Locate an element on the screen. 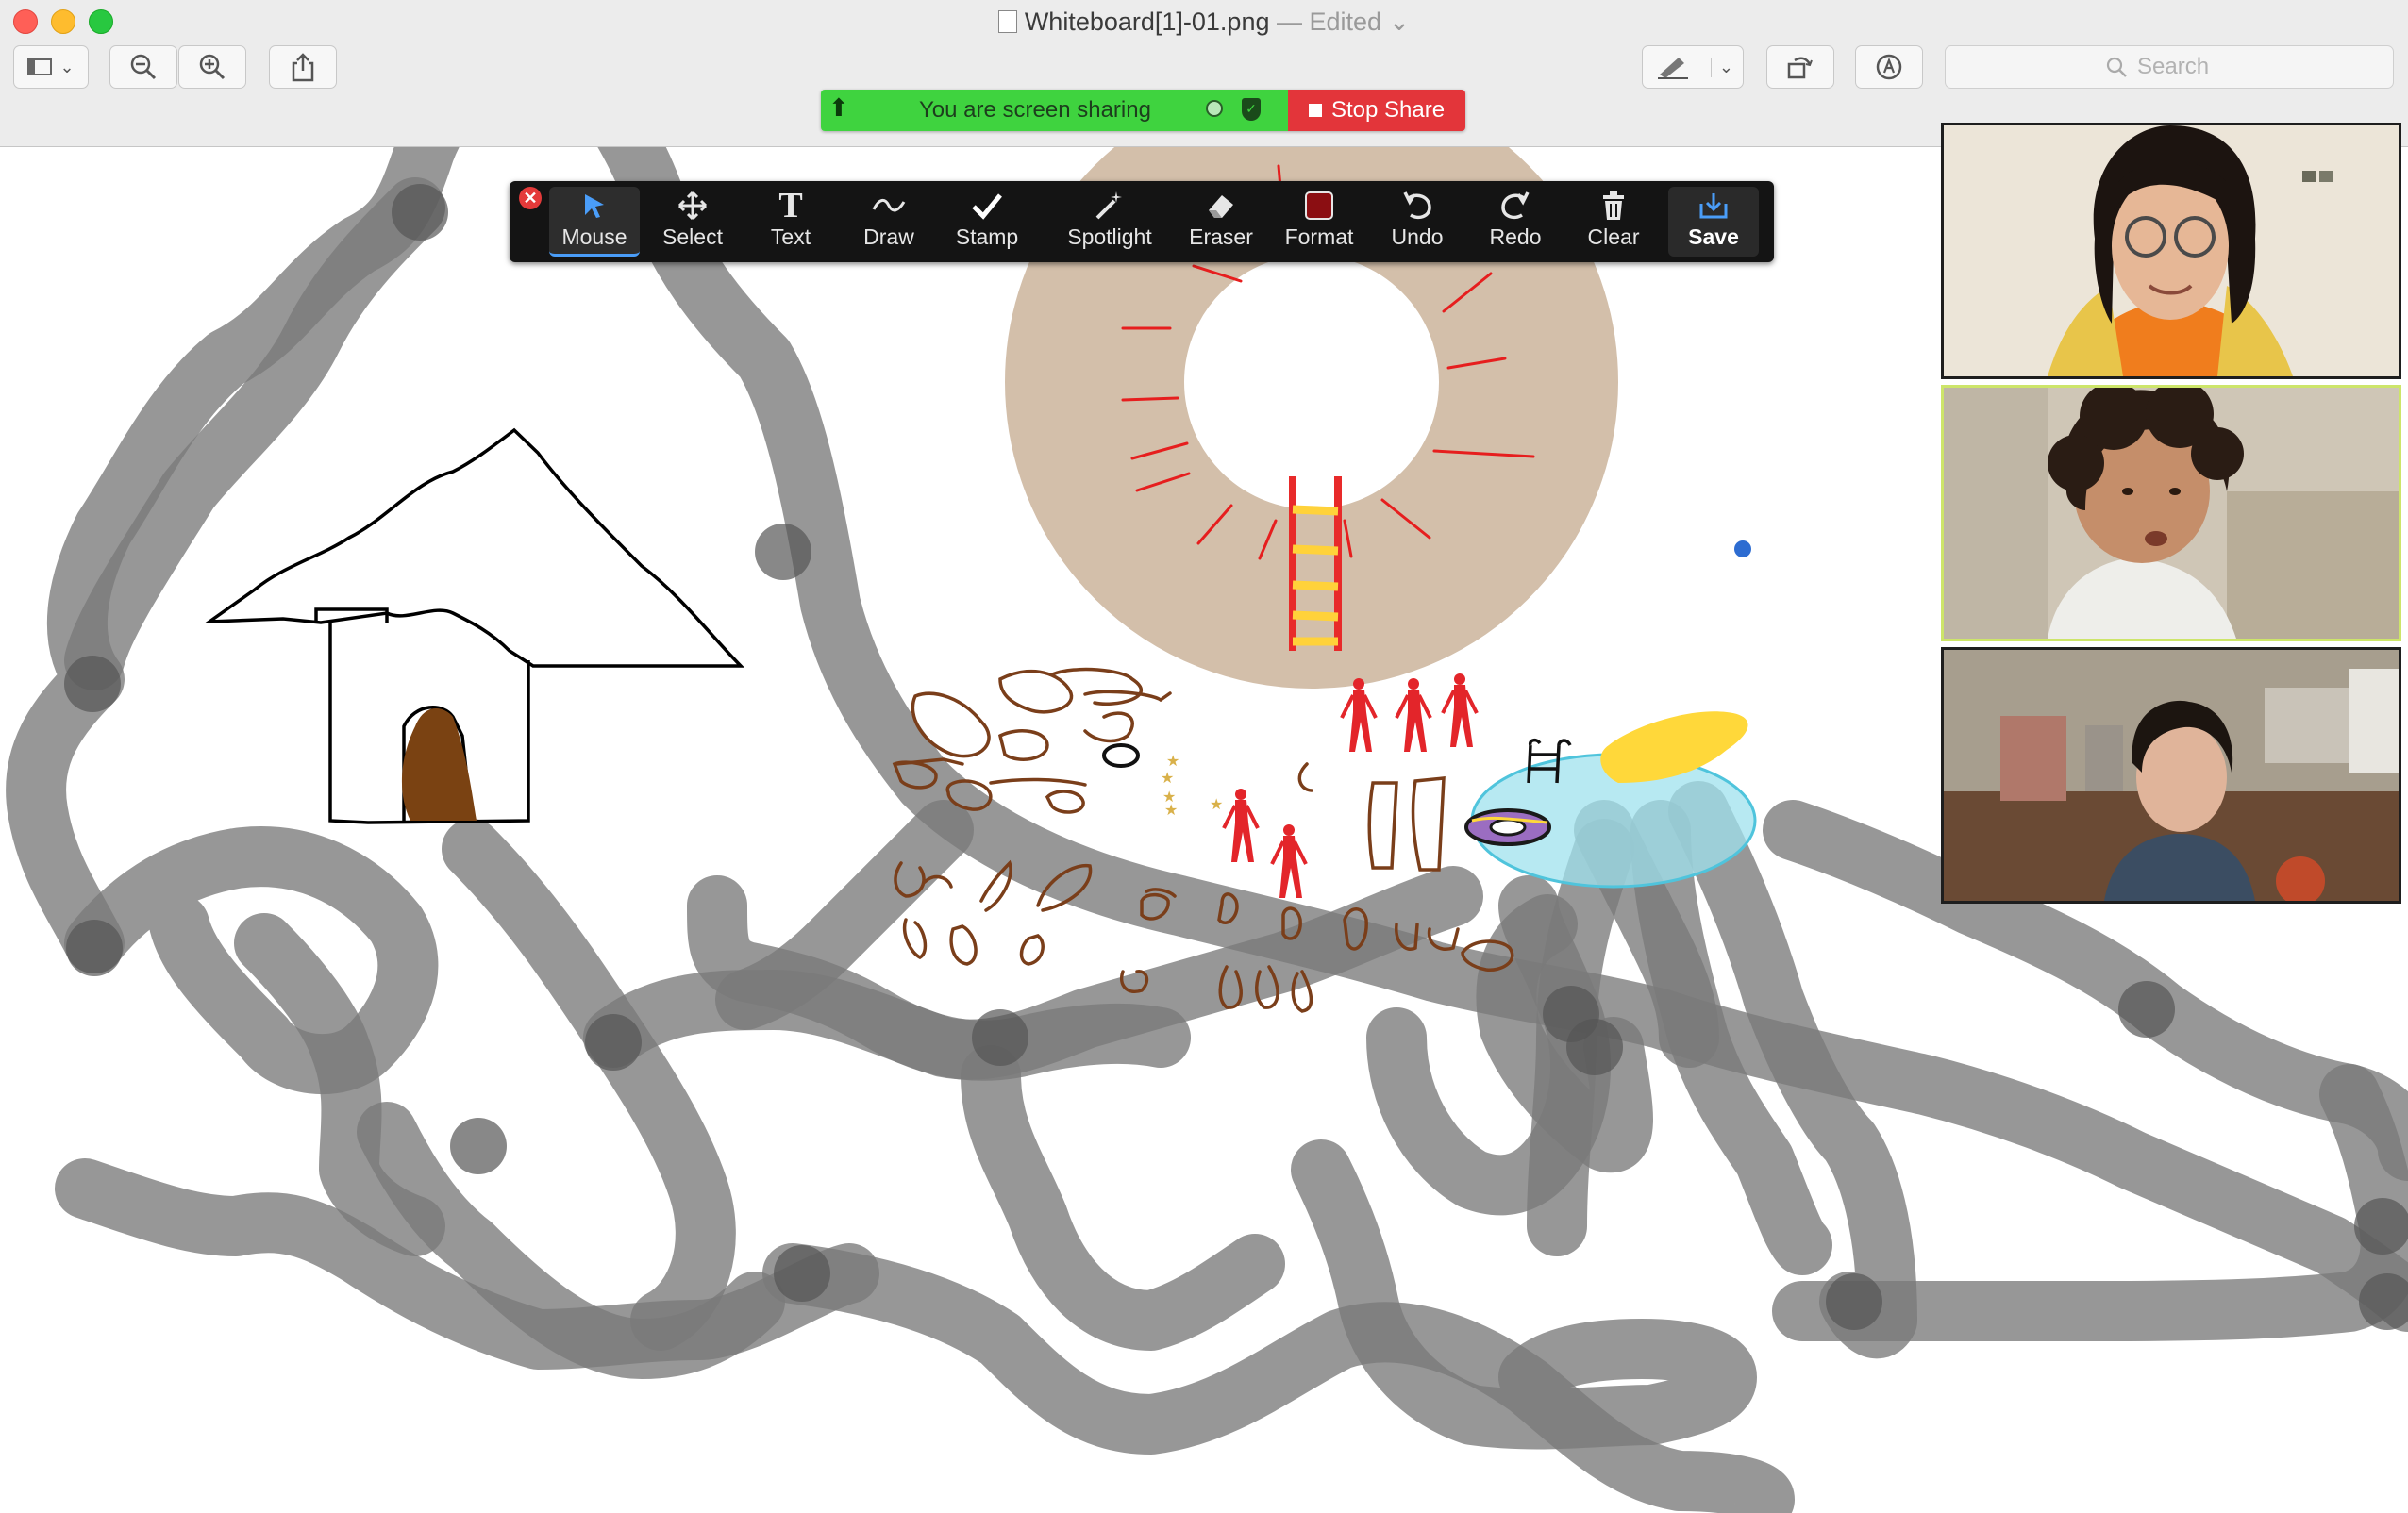  zoom-in-icon is located at coordinates (212, 67).